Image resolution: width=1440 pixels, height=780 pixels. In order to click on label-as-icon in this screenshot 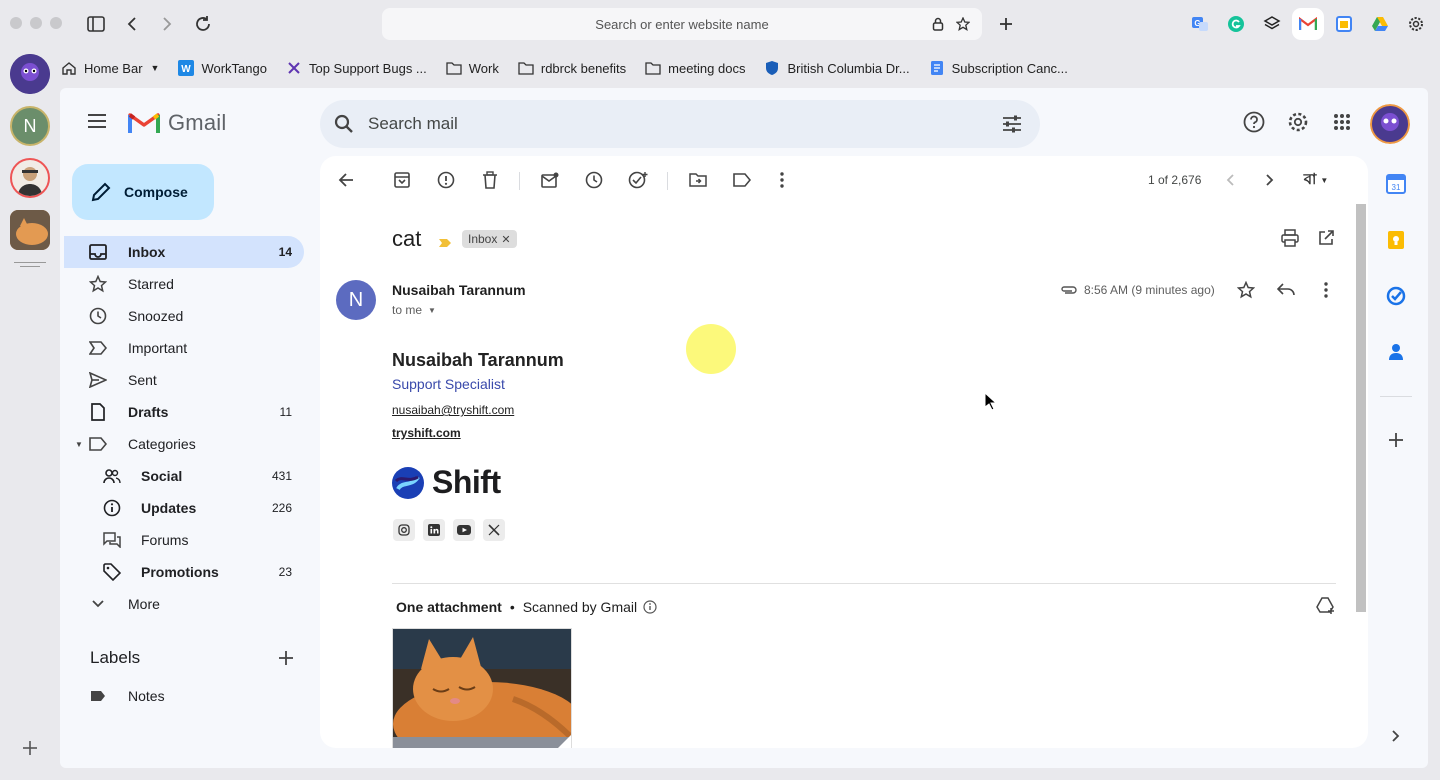, I will do `click(742, 180)`.